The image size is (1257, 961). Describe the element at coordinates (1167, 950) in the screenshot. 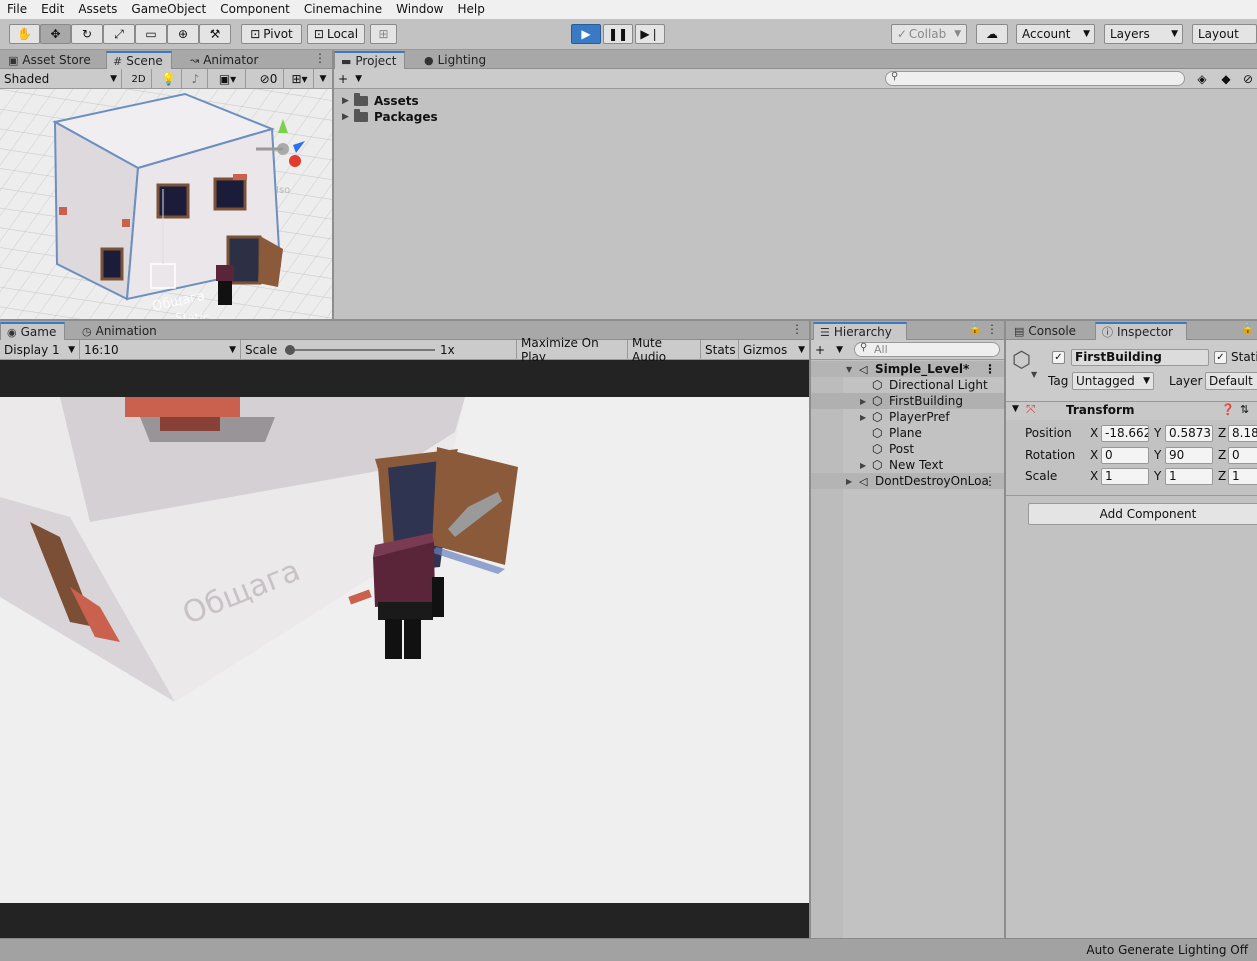

I see `lighting-status: Auto Generate Lighting Off` at that location.